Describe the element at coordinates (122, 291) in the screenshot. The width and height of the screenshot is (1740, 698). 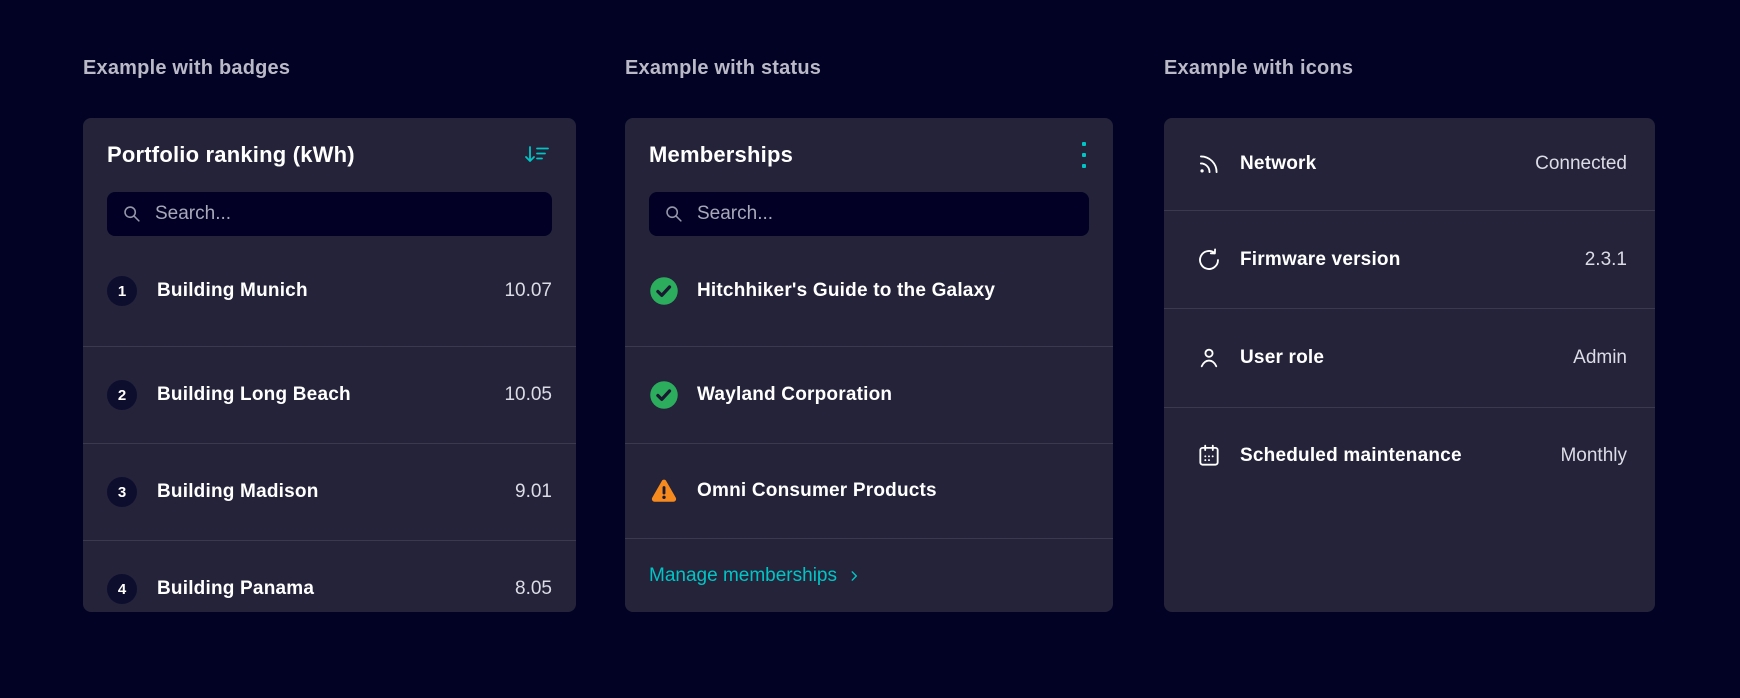
I see `rank-badge: 1` at that location.